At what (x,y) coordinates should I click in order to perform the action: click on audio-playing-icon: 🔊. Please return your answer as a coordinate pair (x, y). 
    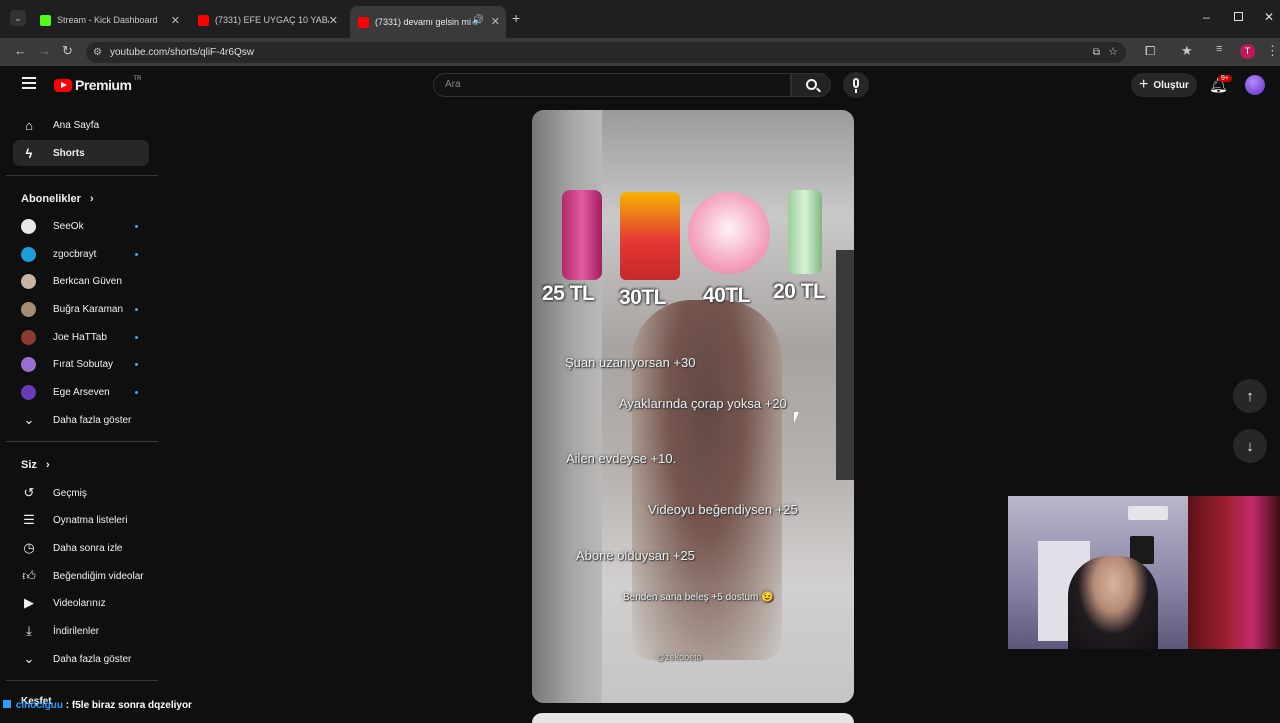
    Looking at the image, I should click on (478, 20).